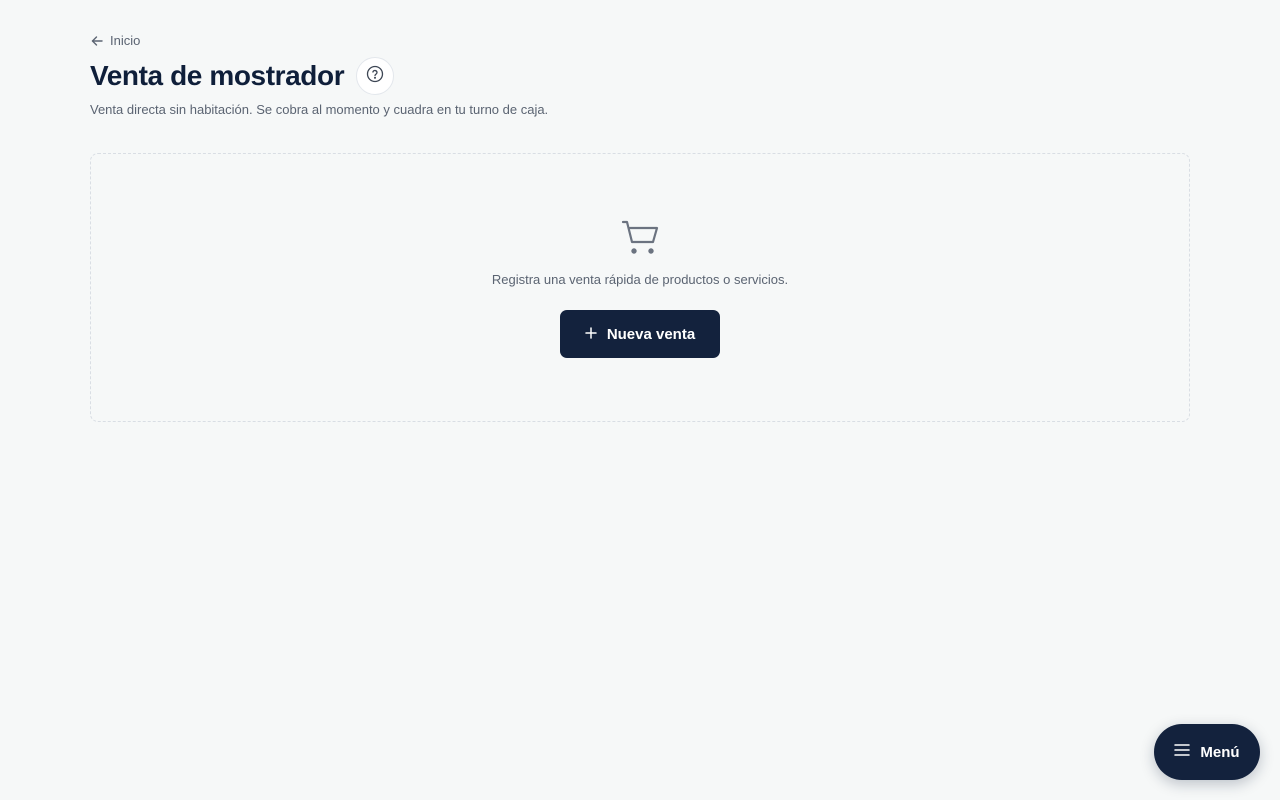 This screenshot has height=800, width=1280. I want to click on page-title: Venta de mostrador, so click(217, 75).